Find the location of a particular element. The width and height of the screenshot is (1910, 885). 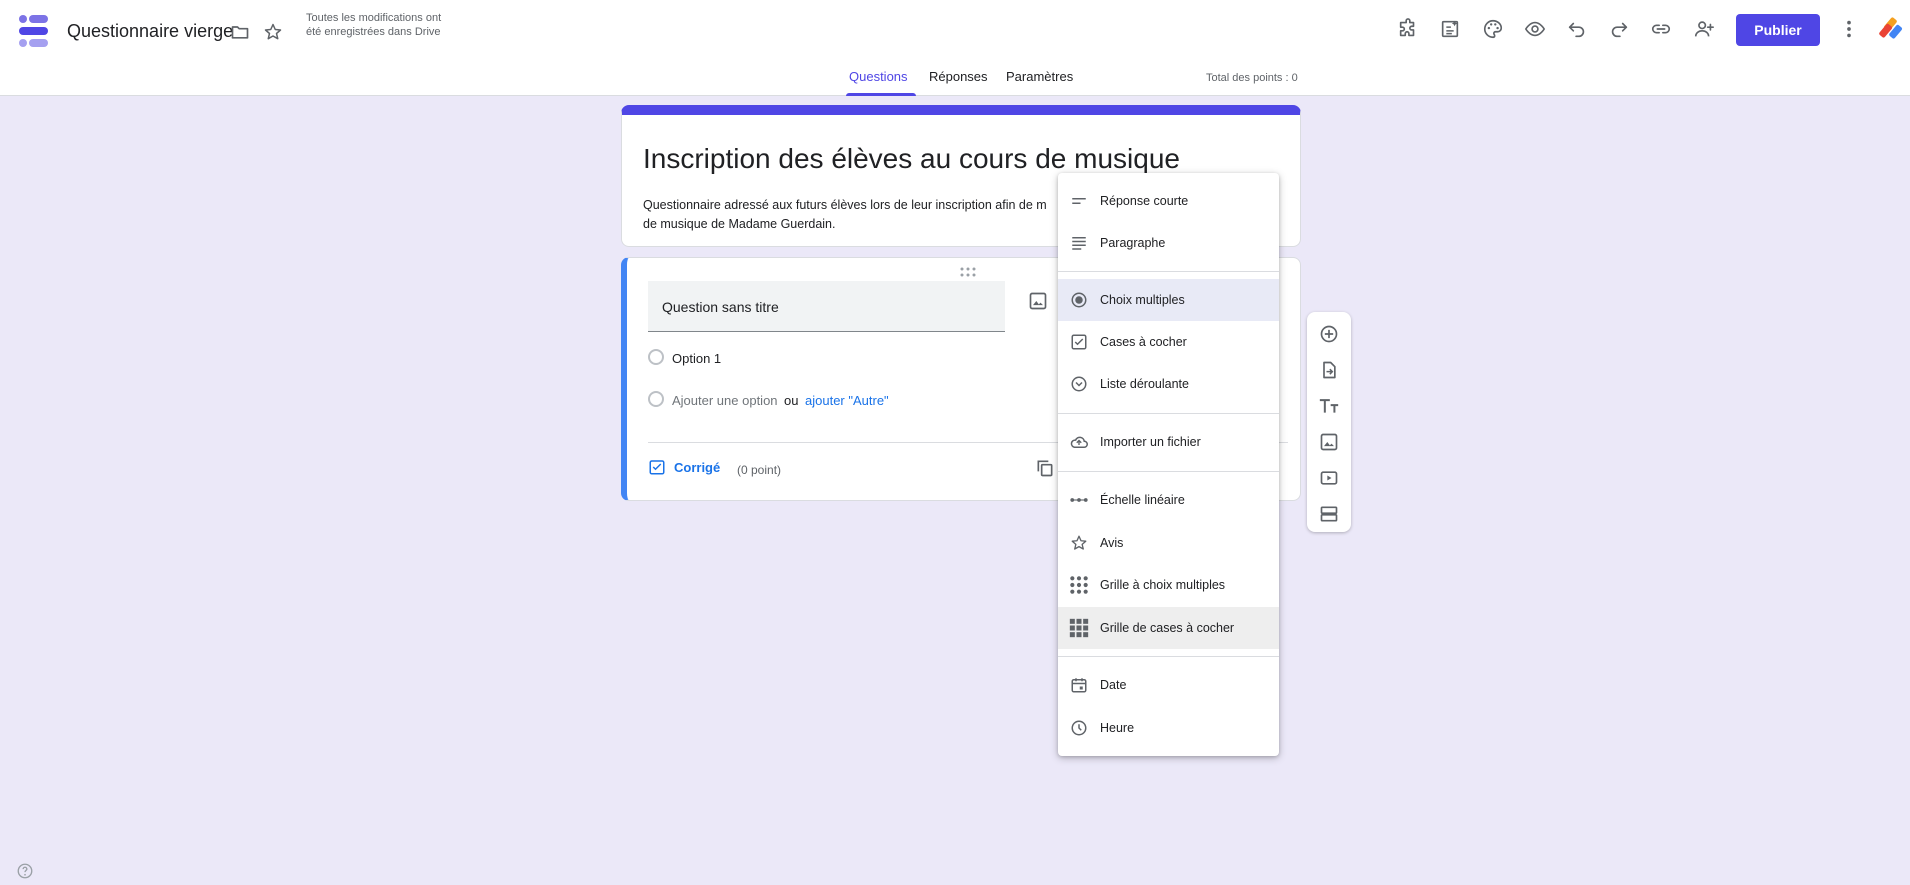

menu-item-label: Grille à choix multiples is located at coordinates (1163, 585).